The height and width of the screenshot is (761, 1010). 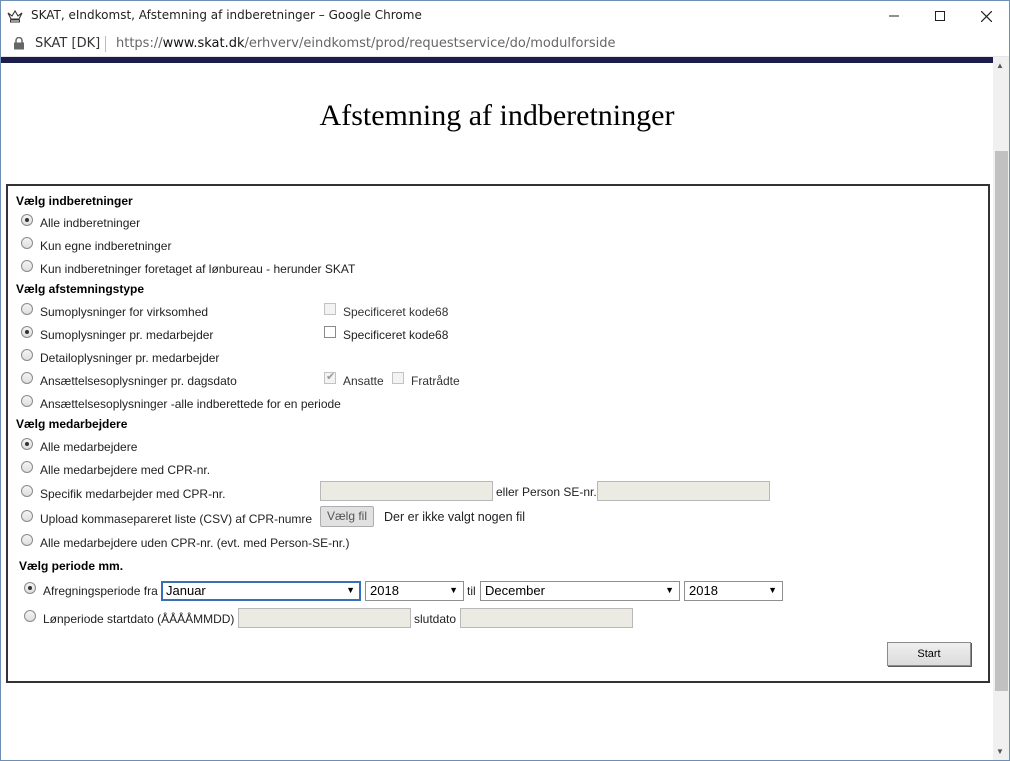 What do you see at coordinates (74, 201) in the screenshot?
I see `section-header-indberetninger: Vælg indberetninger` at bounding box center [74, 201].